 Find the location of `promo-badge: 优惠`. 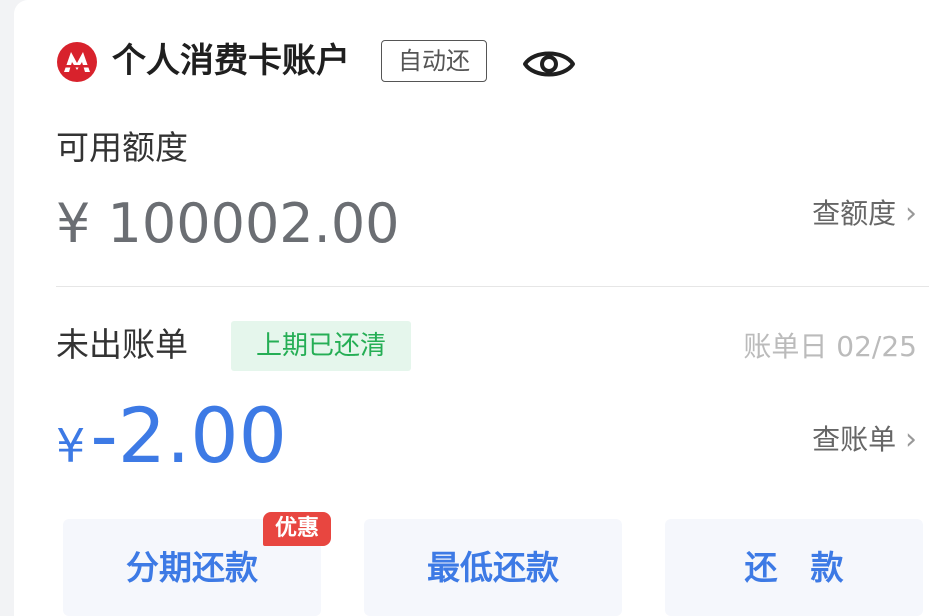

promo-badge: 优惠 is located at coordinates (297, 529).